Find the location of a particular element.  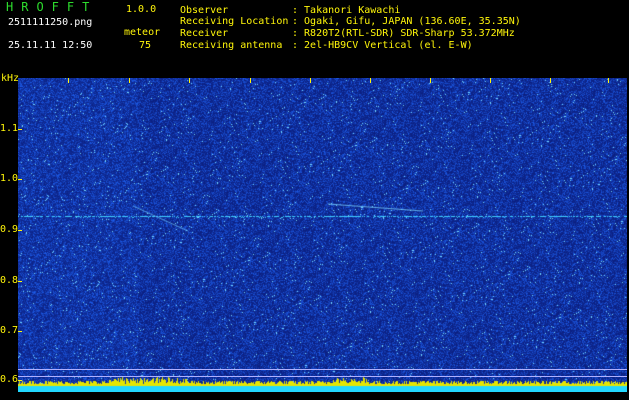

y-tick-label: 0.9 is located at coordinates (9, 229).